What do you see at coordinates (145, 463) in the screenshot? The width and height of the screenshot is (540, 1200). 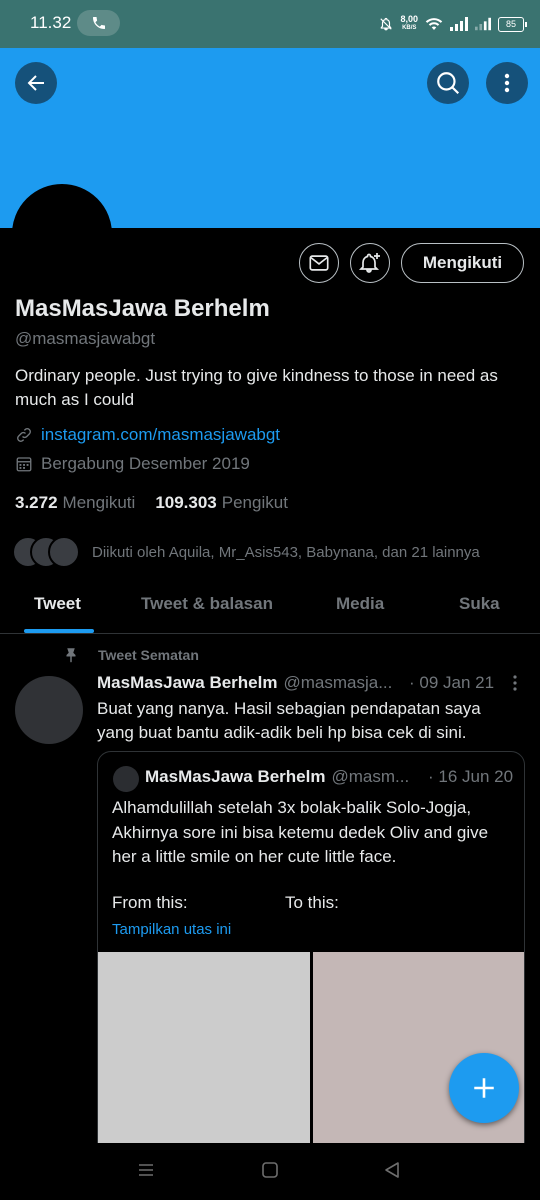 I see `joined-text: Bergabung Desember 2019` at bounding box center [145, 463].